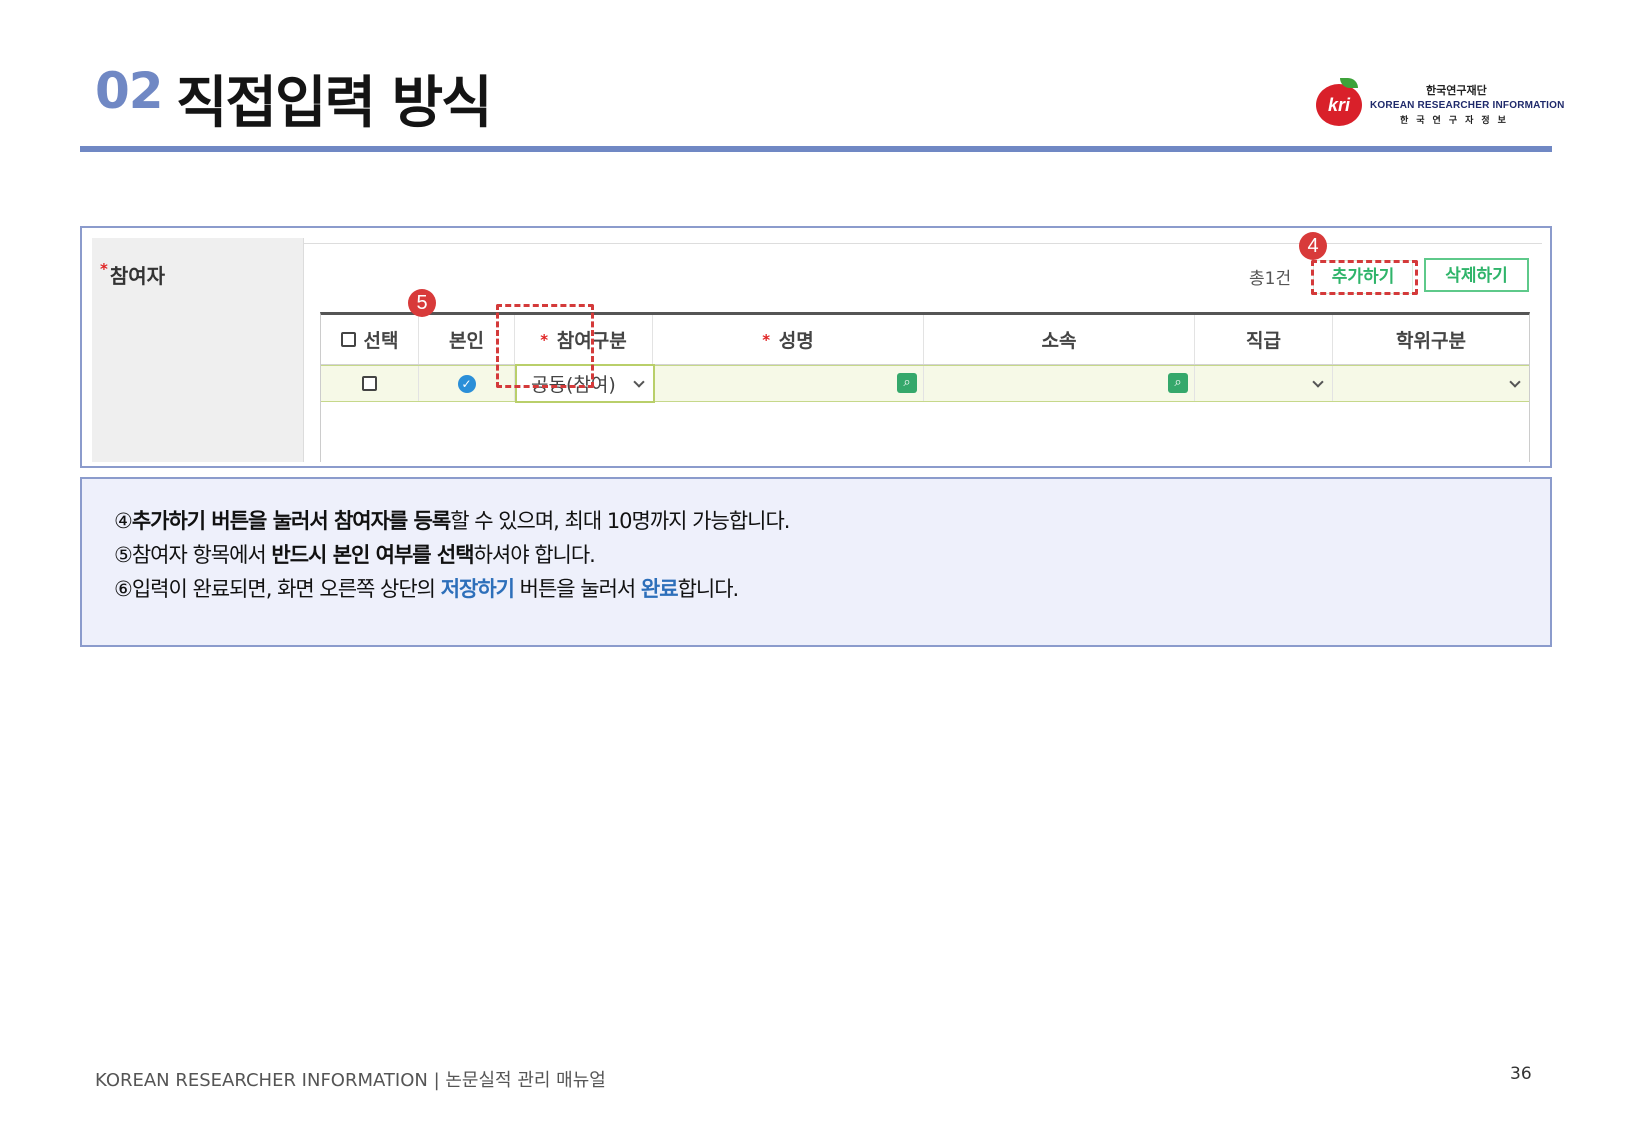  I want to click on section-number: 02, so click(129, 91).